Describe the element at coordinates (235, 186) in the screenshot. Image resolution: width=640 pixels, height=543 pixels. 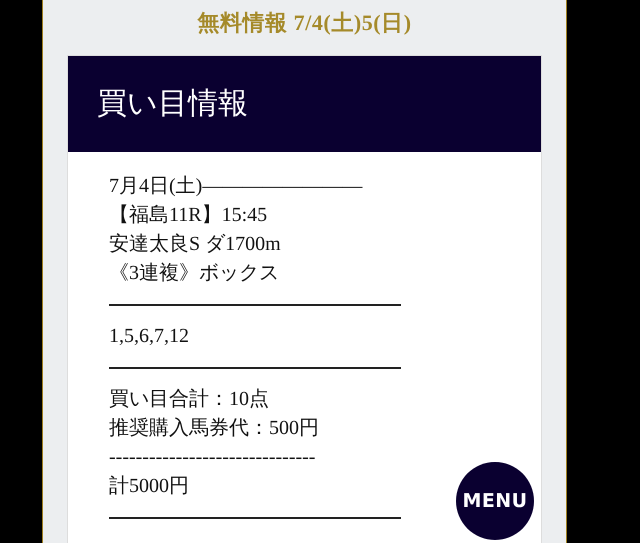
I see `info-text: 7月4日(土)――――――――` at that location.